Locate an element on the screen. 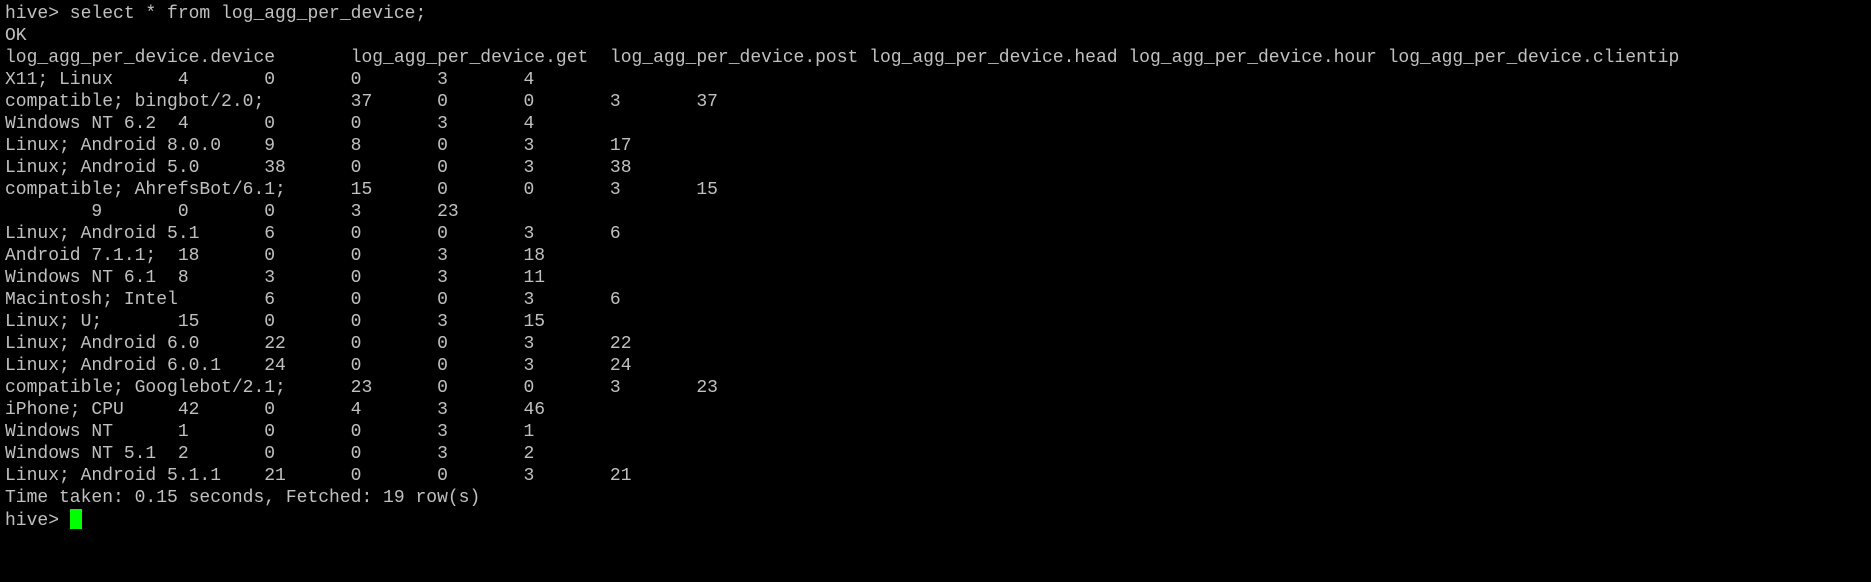 The height and width of the screenshot is (582, 1871). status-ok: OK is located at coordinates (16, 36).